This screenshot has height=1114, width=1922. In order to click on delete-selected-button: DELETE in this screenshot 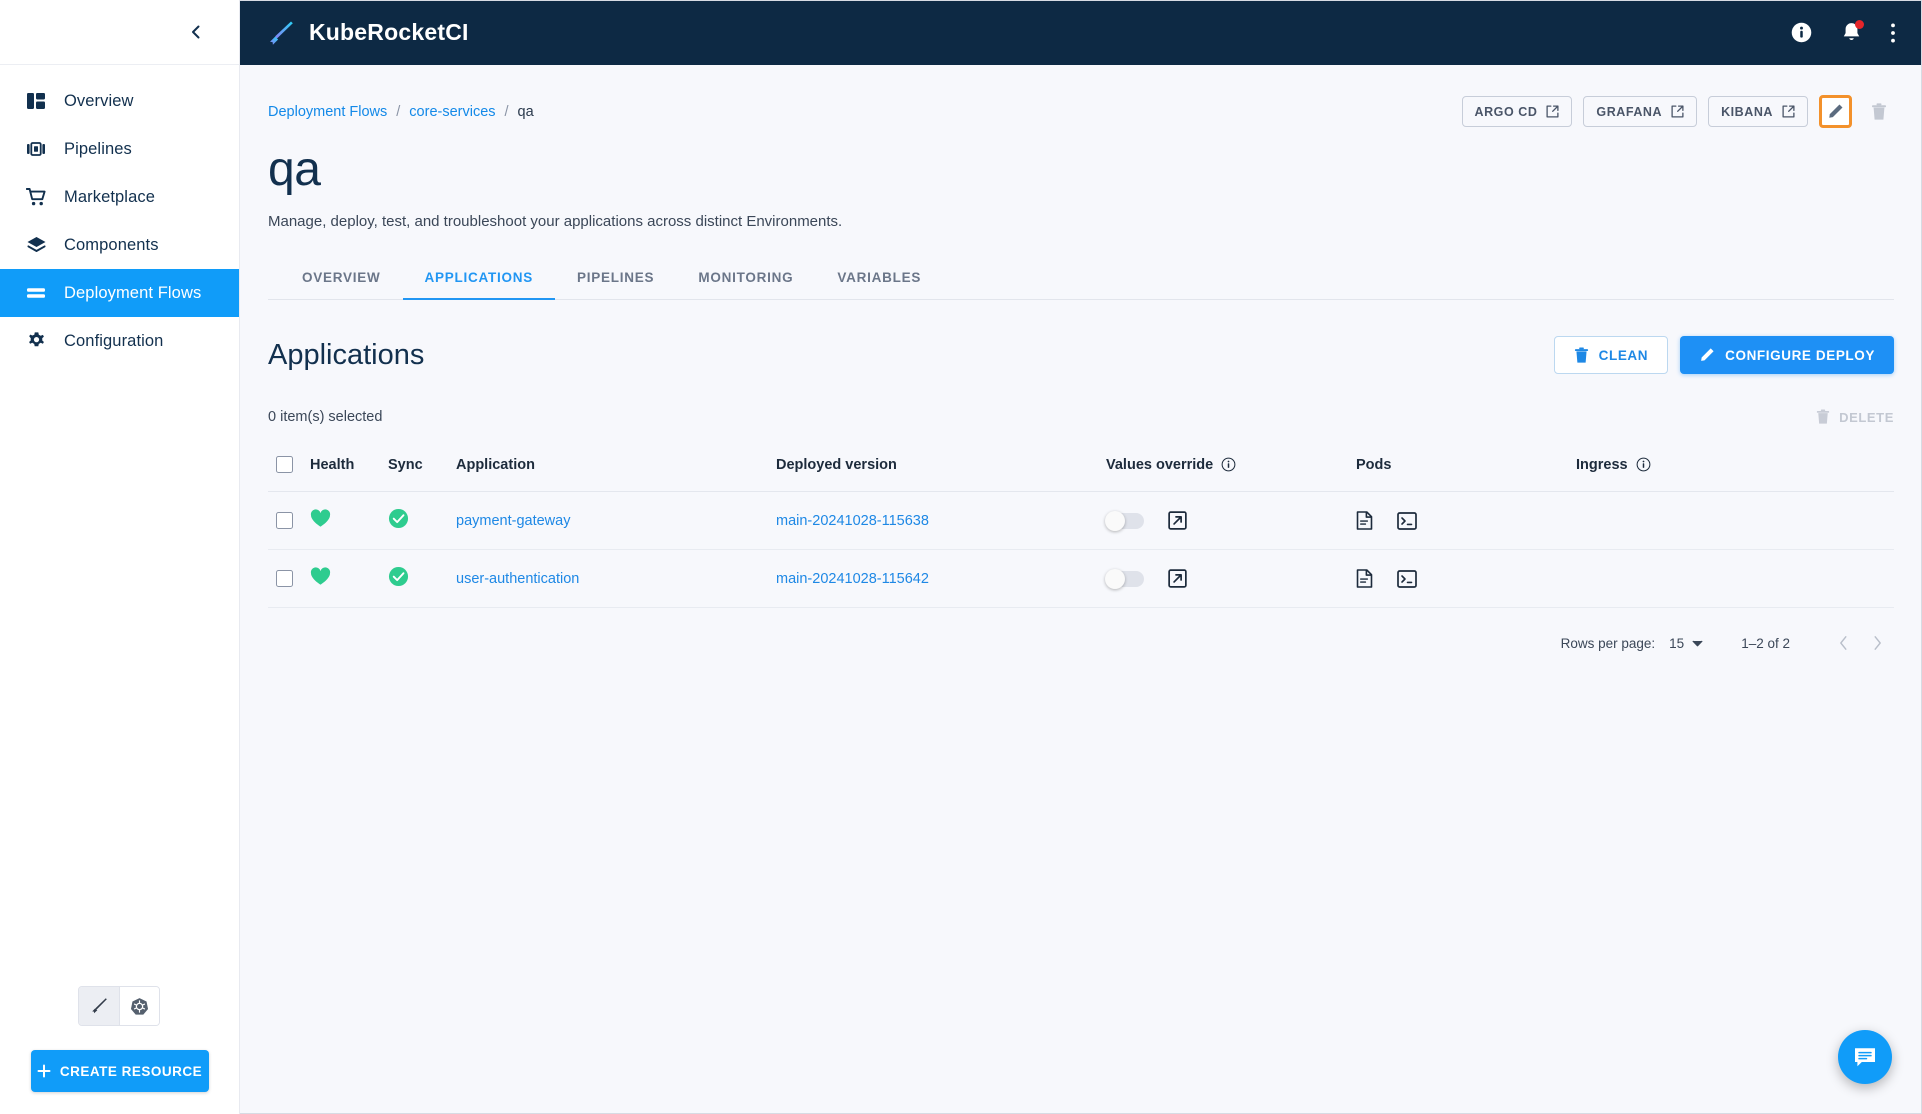, I will do `click(1855, 417)`.